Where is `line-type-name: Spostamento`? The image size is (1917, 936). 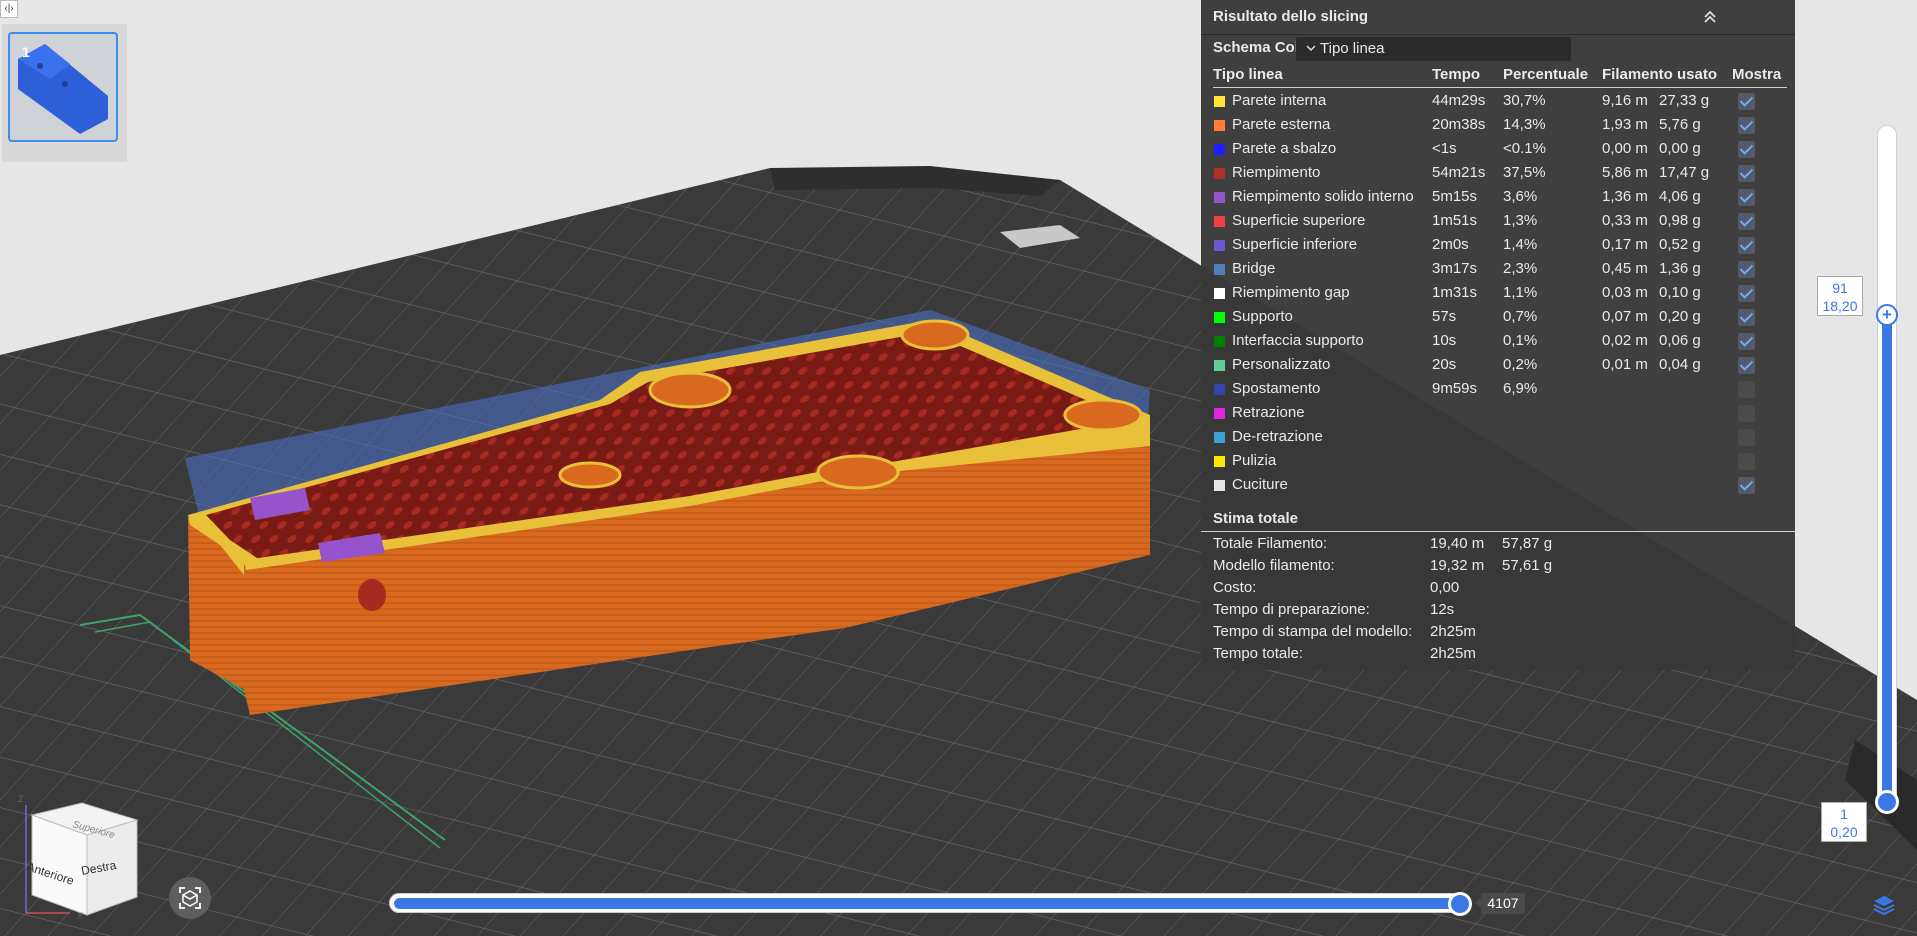
line-type-name: Spostamento is located at coordinates (1276, 388).